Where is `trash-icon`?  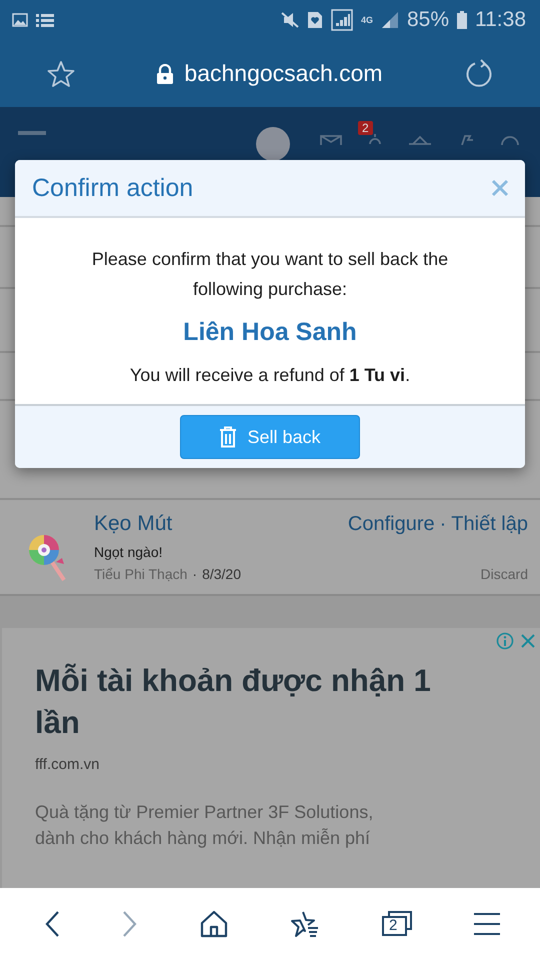
trash-icon is located at coordinates (228, 437).